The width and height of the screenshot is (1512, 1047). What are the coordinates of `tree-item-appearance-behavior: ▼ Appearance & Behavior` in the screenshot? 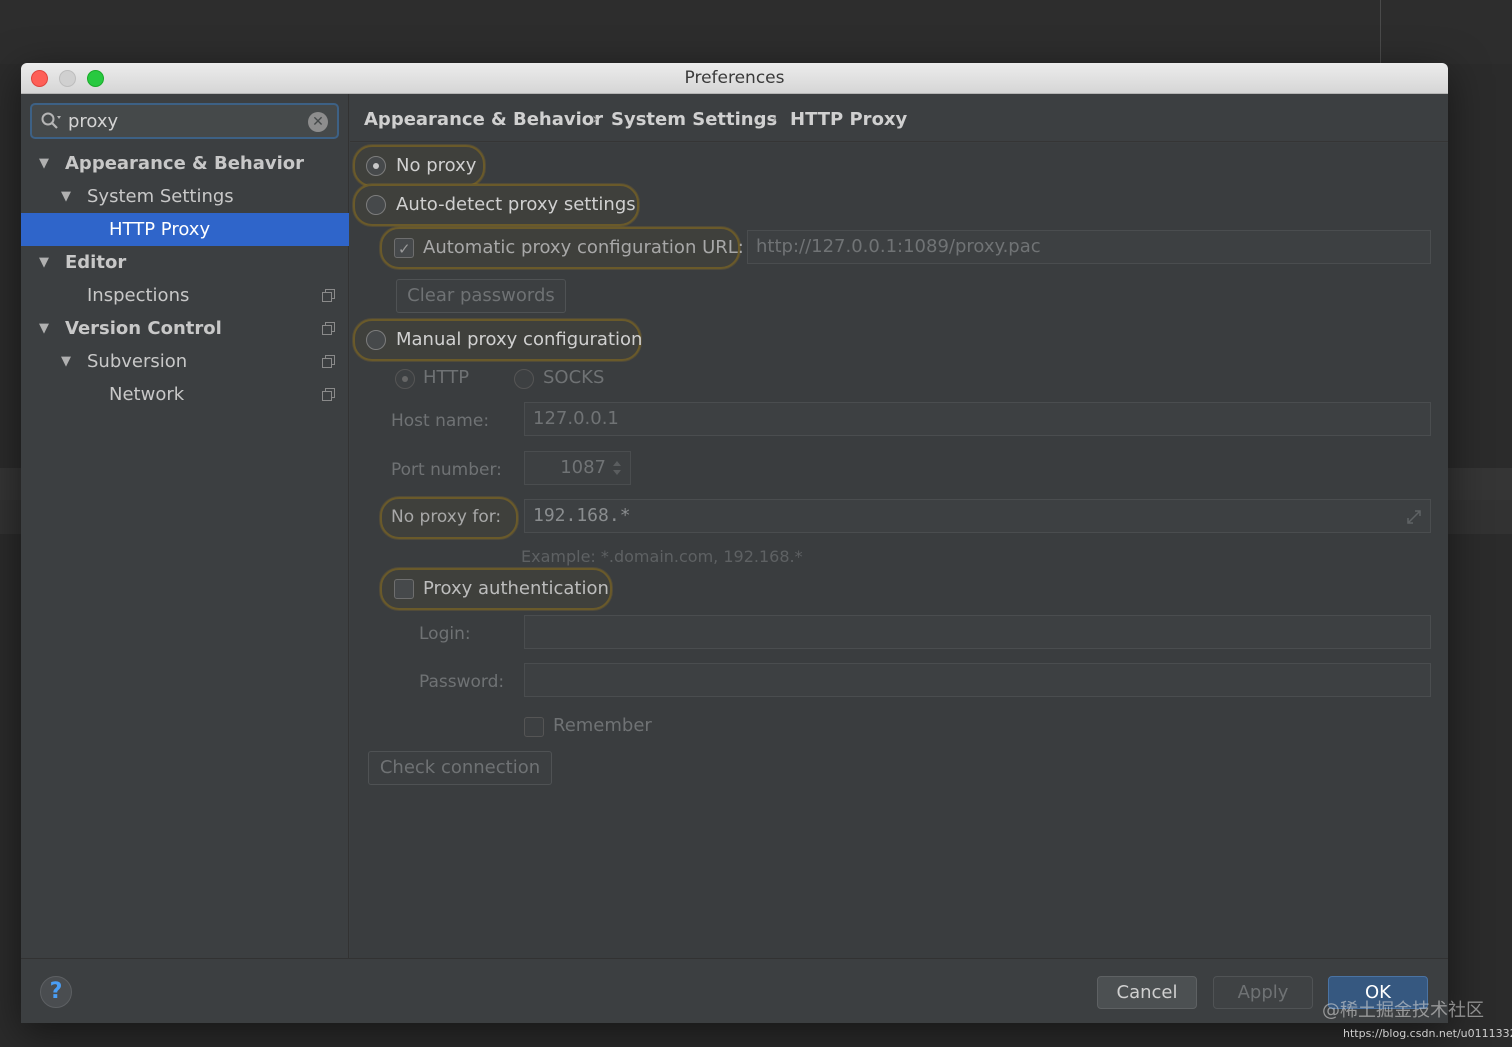 It's located at (185, 163).